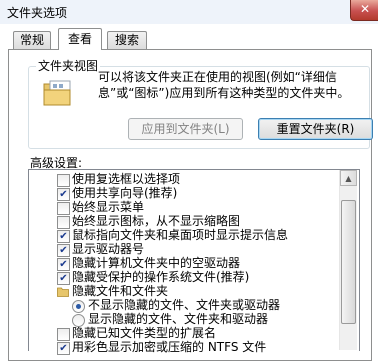  Describe the element at coordinates (78, 306) in the screenshot. I see `radio-selected` at that location.